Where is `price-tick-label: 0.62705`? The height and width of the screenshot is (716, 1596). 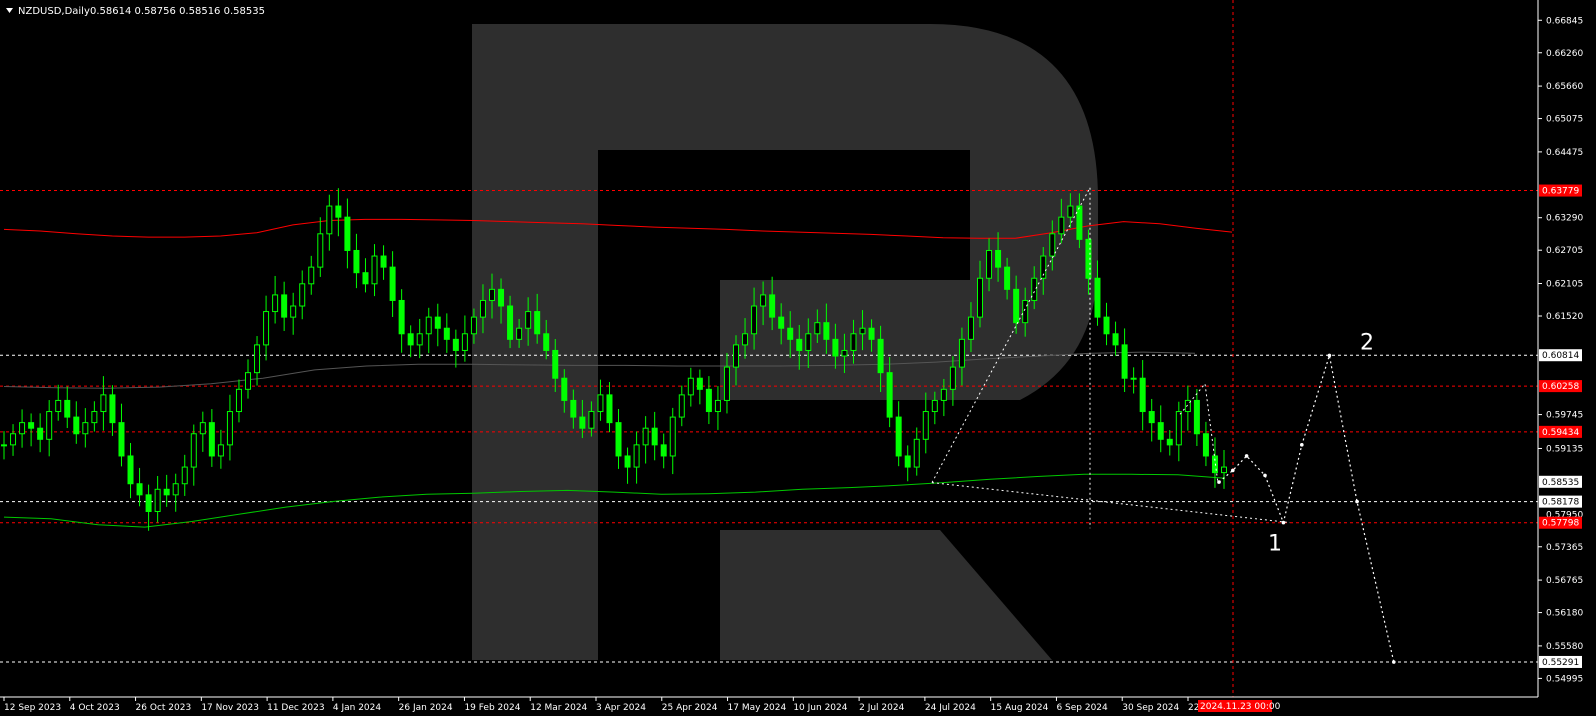
price-tick-label: 0.62705 is located at coordinates (1564, 251).